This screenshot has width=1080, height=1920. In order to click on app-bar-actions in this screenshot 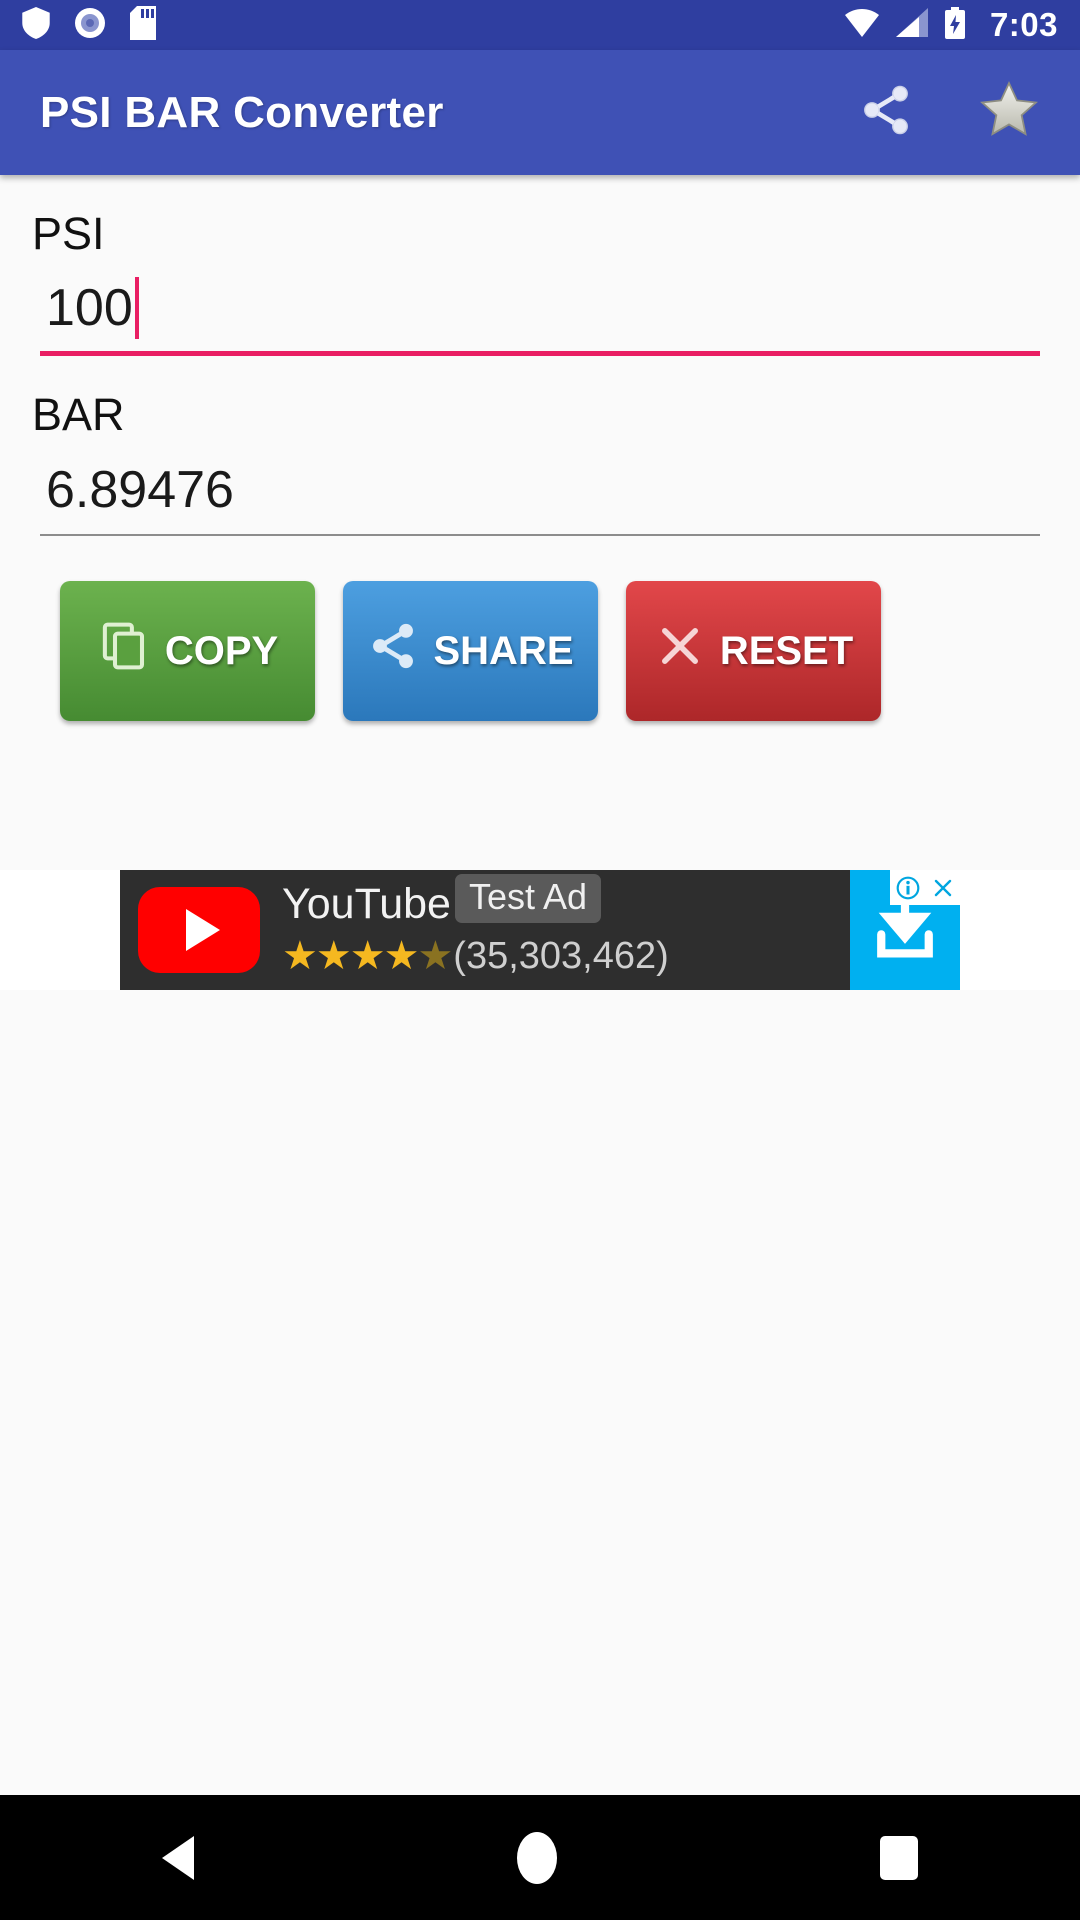, I will do `click(949, 112)`.